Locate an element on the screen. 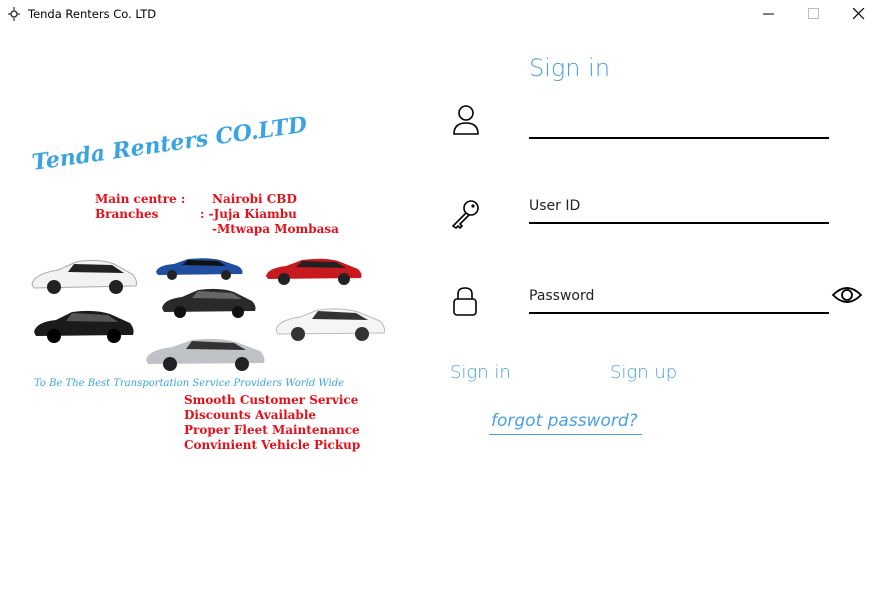 This screenshot has height=592, width=883. username-field is located at coordinates (679, 123).